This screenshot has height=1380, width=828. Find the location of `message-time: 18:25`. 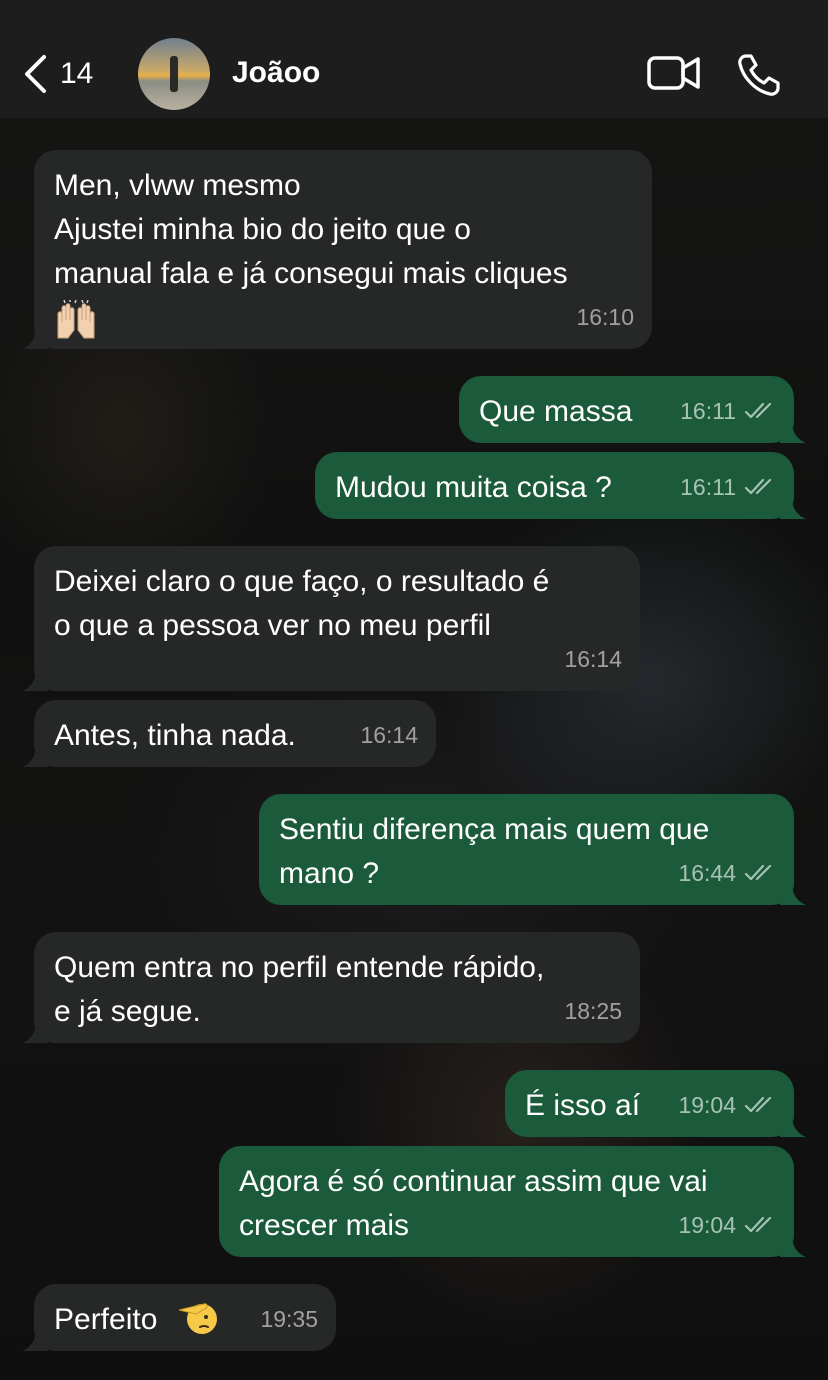

message-time: 18:25 is located at coordinates (593, 1011).